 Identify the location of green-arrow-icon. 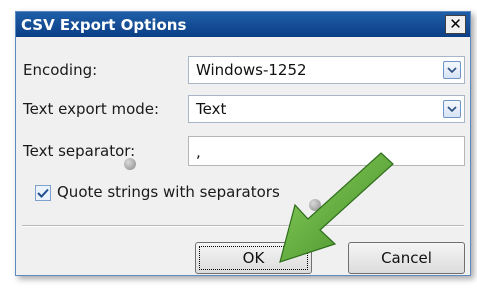
(336, 207).